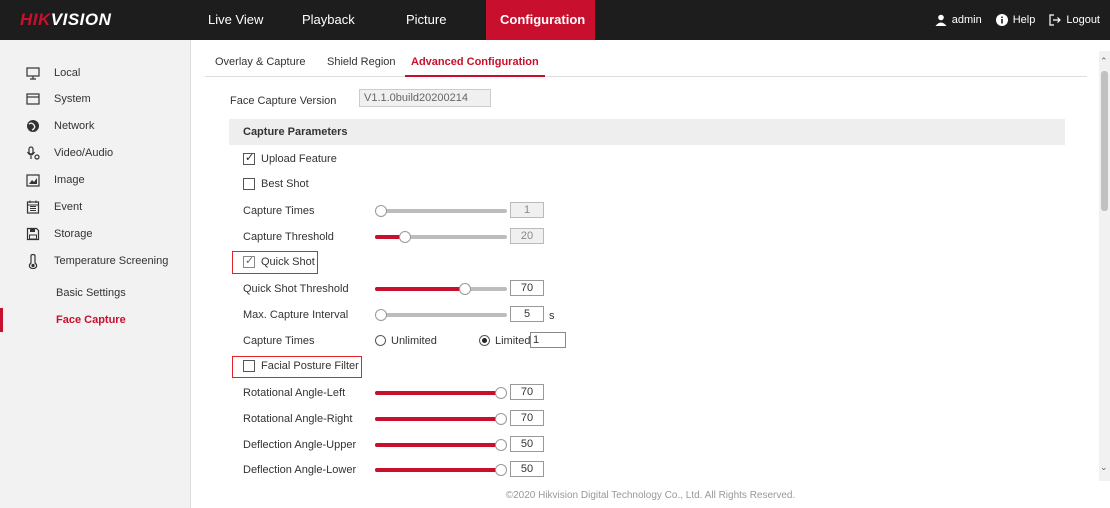 Image resolution: width=1110 pixels, height=508 pixels. I want to click on section-title: Capture Parameters, so click(295, 132).